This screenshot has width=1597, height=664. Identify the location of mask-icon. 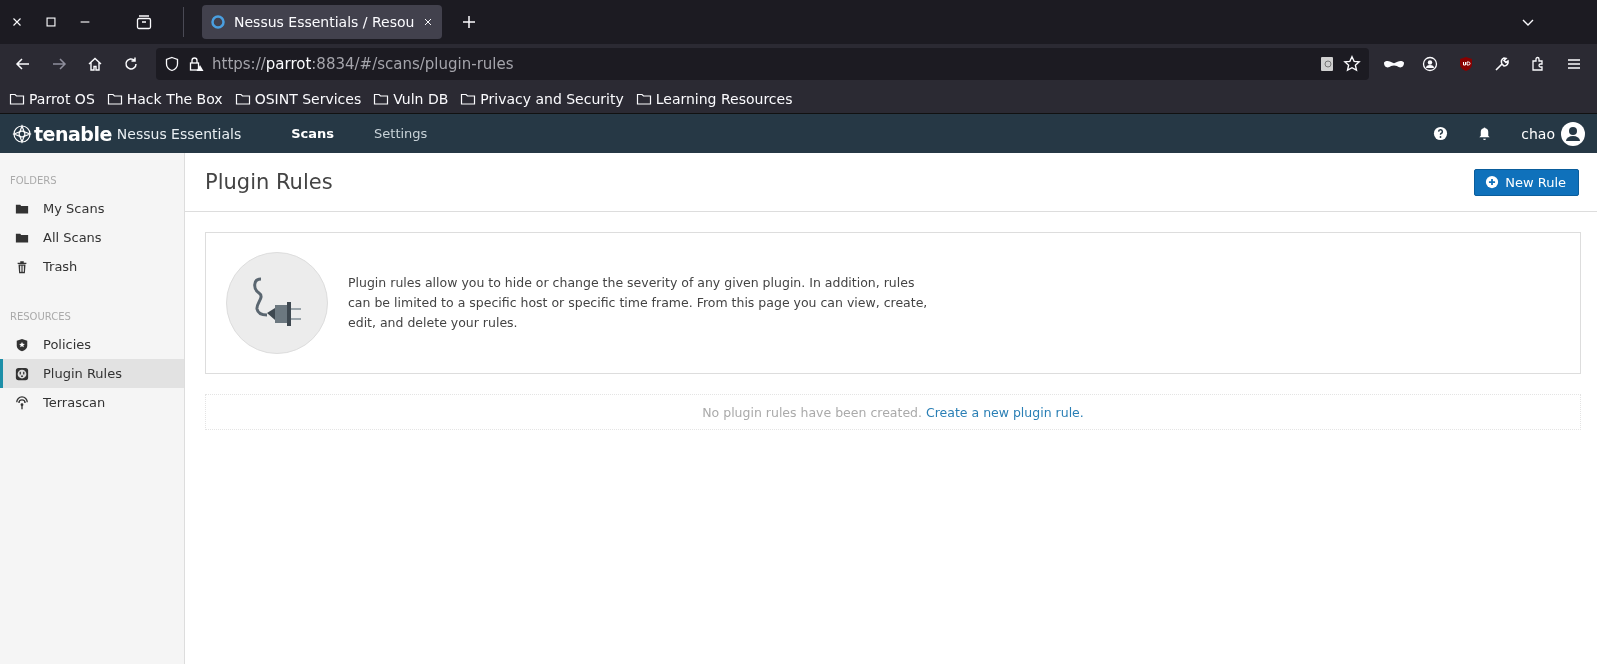
(1394, 64).